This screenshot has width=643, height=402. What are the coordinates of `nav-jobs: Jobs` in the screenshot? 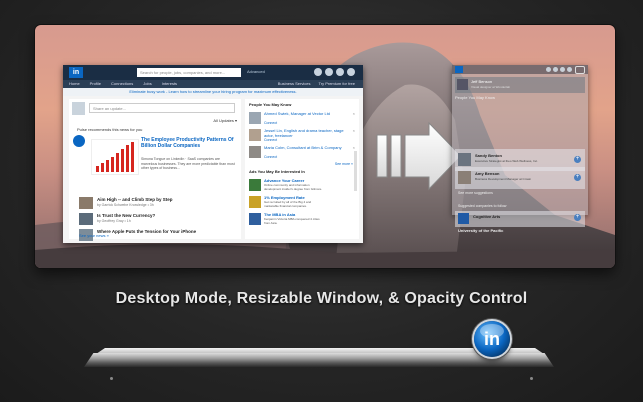 It's located at (147, 84).